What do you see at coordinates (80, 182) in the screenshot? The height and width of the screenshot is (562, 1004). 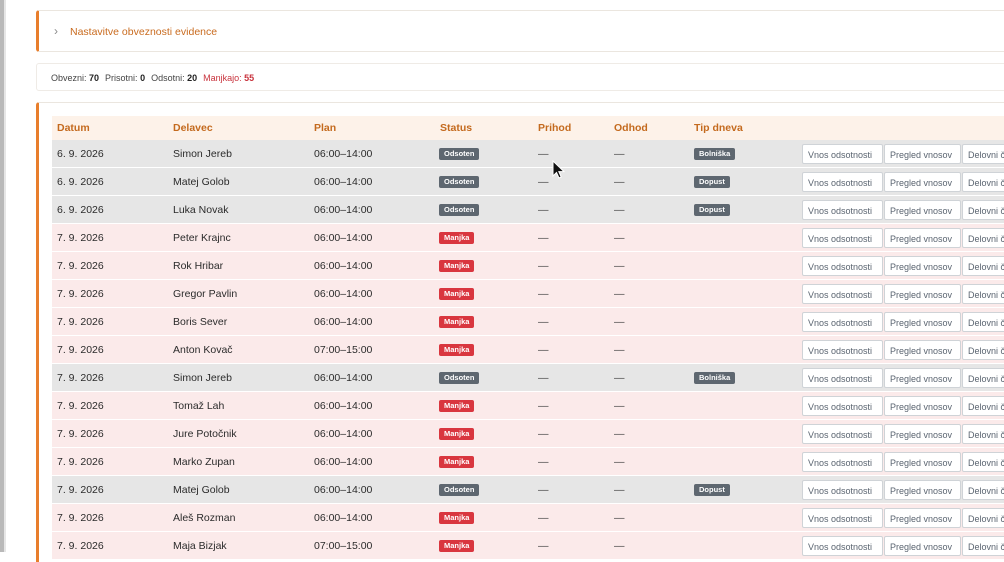 I see `date-cell: 6. 9. 2026` at bounding box center [80, 182].